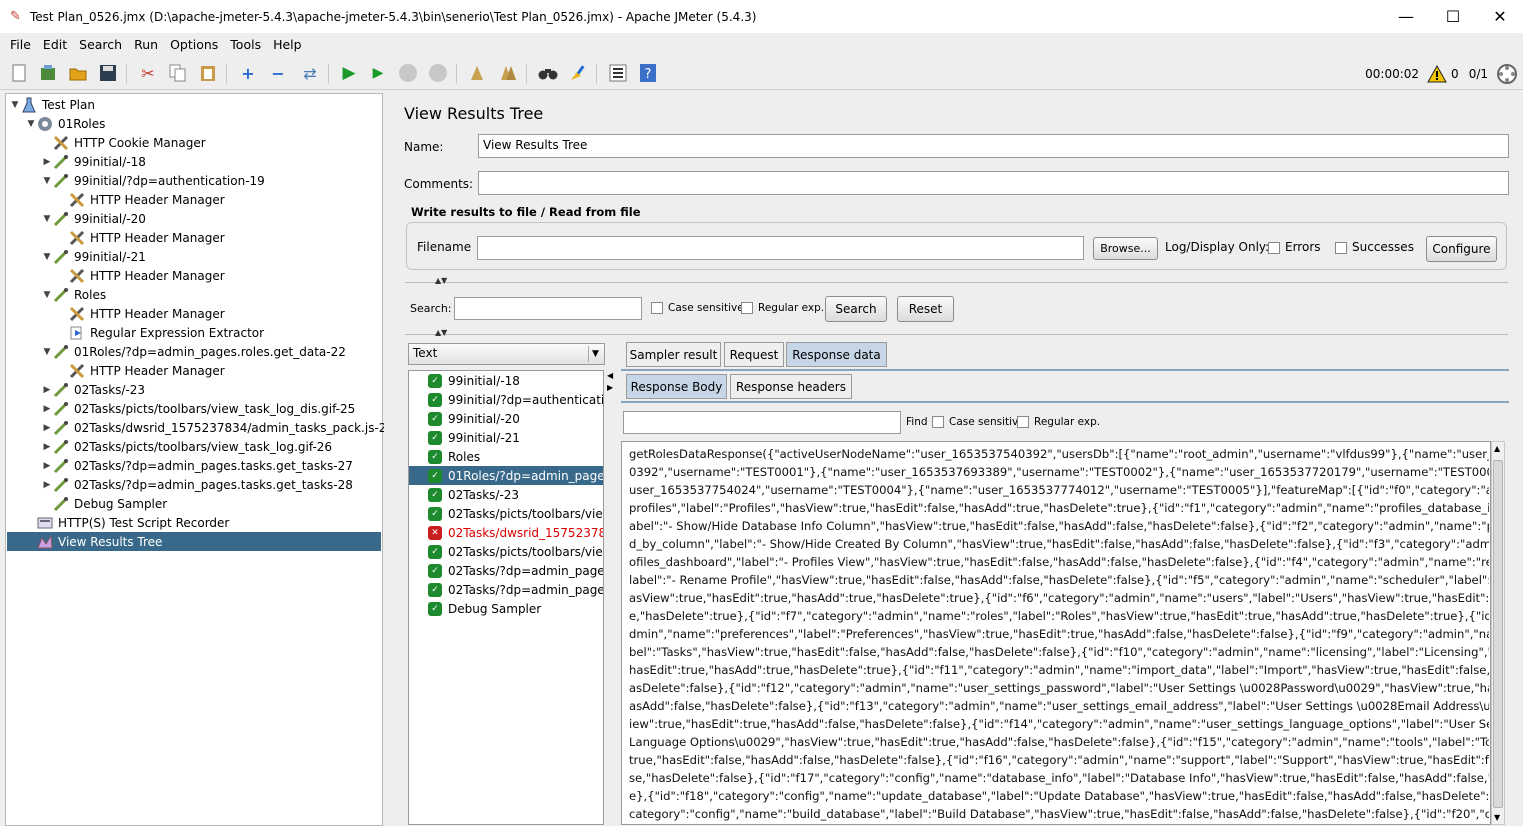 This screenshot has height=826, width=1523. I want to click on warning-icon, so click(1437, 74).